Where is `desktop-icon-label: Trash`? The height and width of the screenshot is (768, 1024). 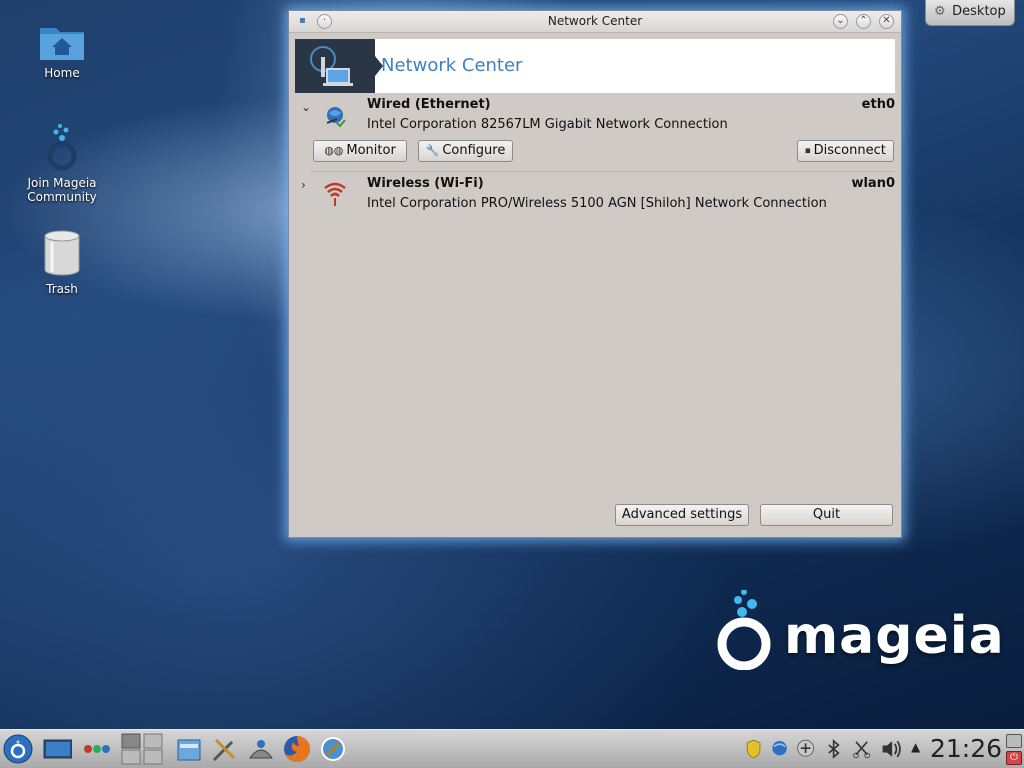 desktop-icon-label: Trash is located at coordinates (62, 289).